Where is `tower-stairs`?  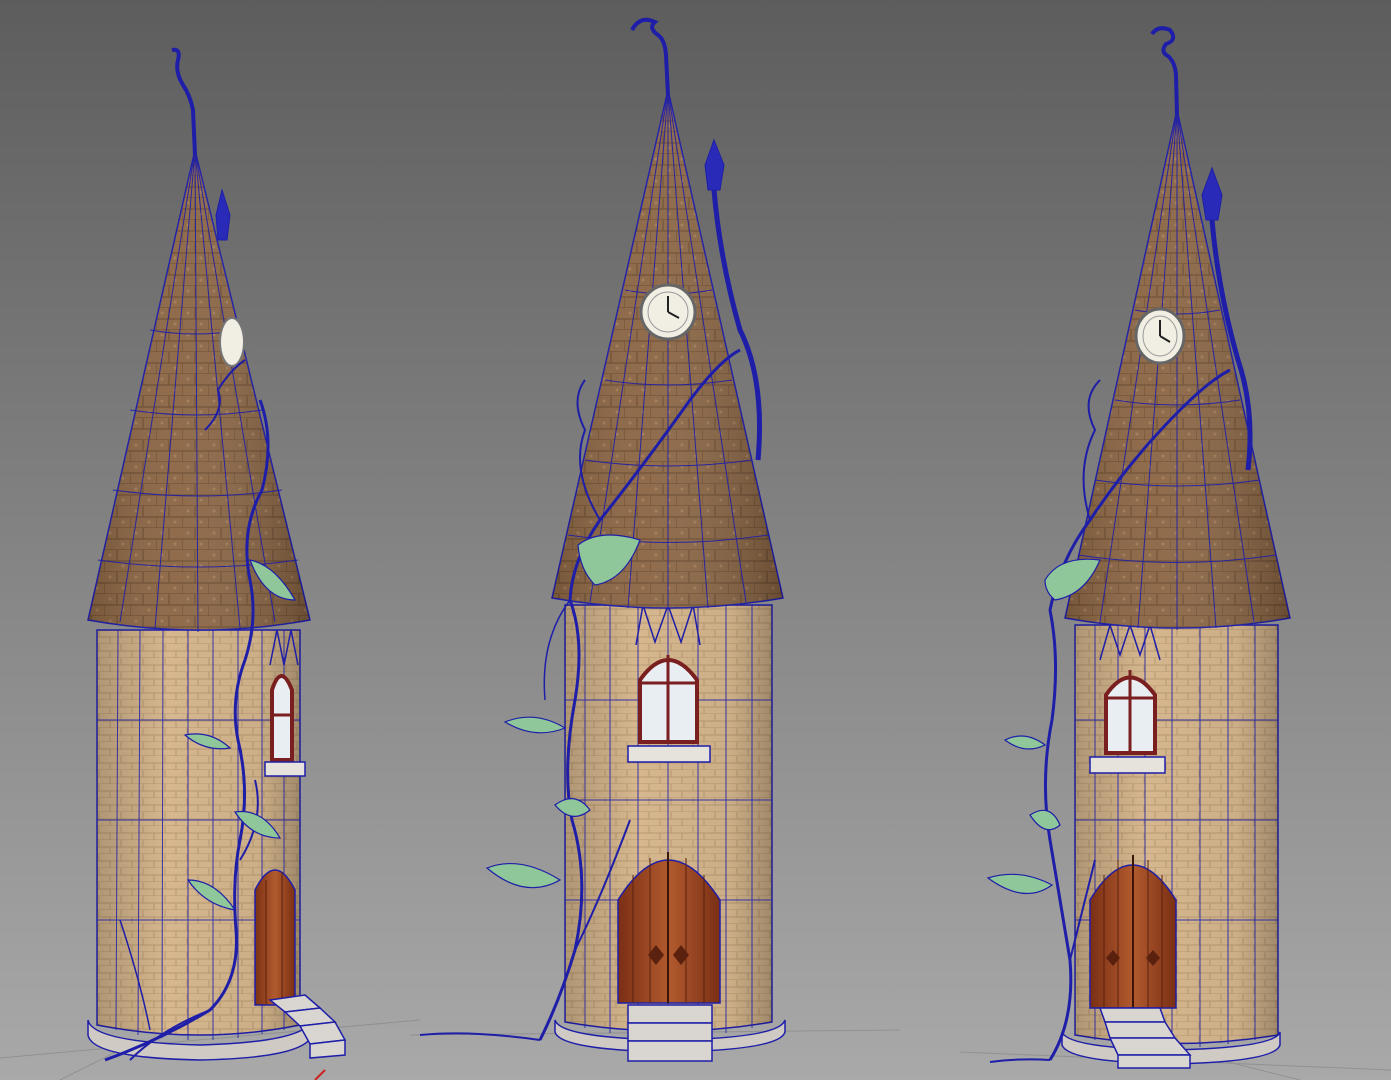 tower-stairs is located at coordinates (670, 1033).